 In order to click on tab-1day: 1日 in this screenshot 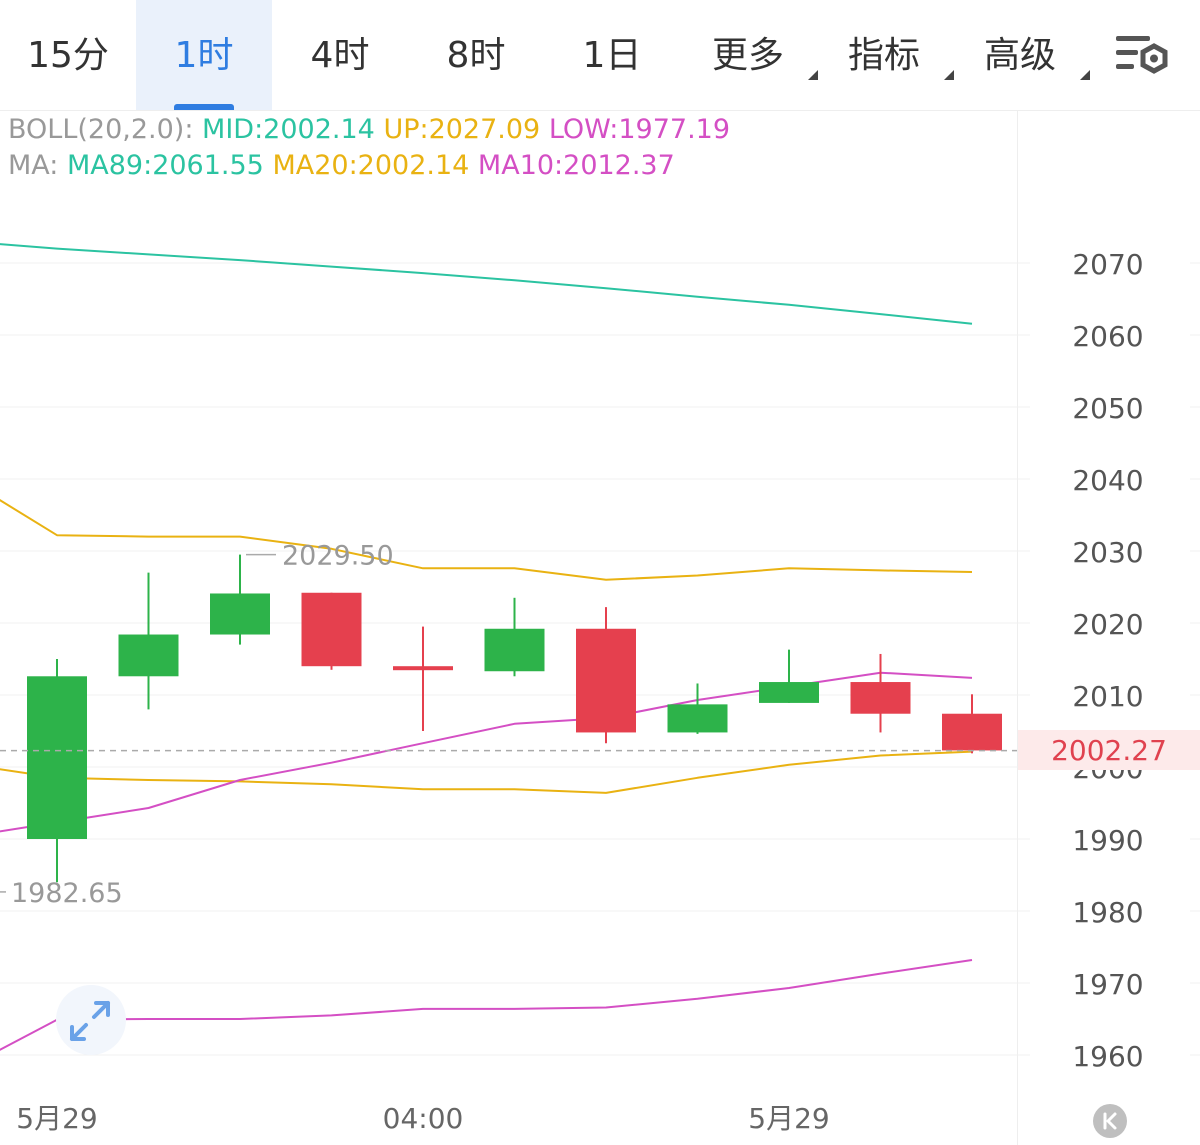, I will do `click(612, 55)`.